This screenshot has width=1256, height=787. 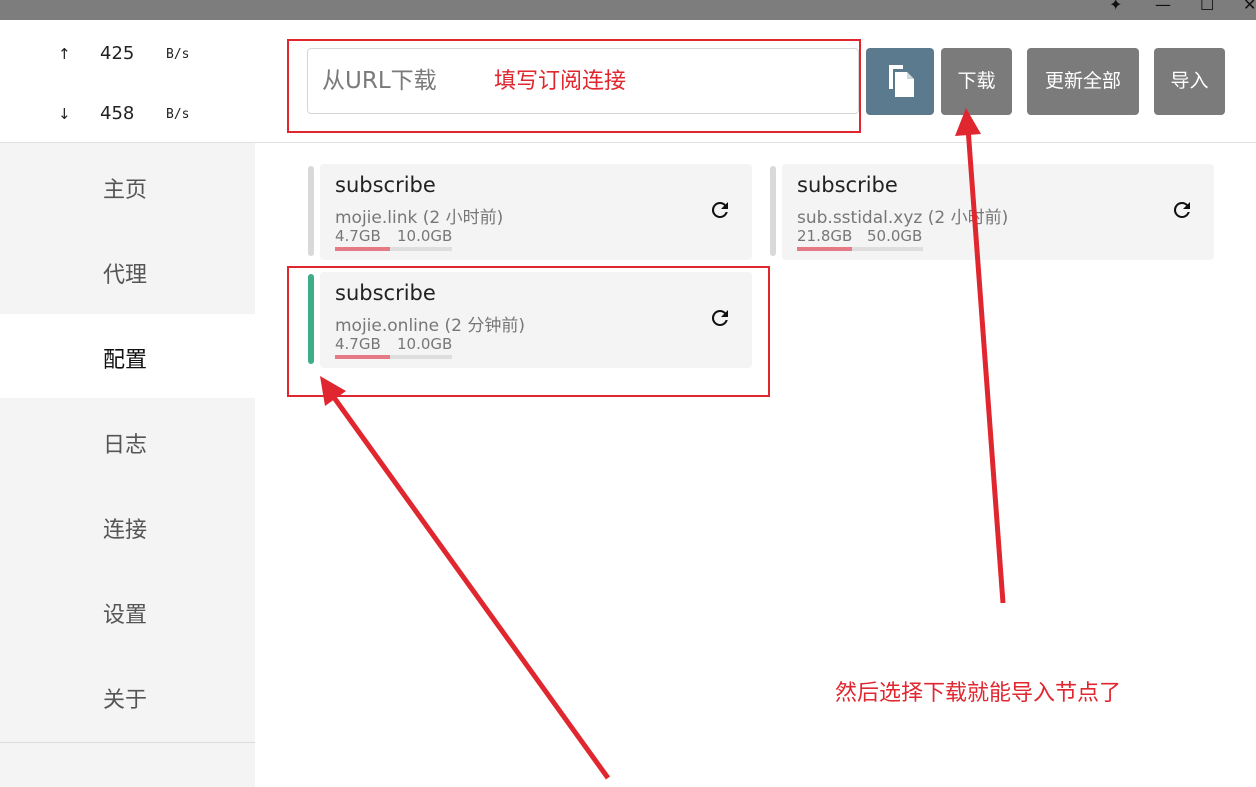 I want to click on profile-host: sub.sstidal.xyz, so click(x=860, y=218).